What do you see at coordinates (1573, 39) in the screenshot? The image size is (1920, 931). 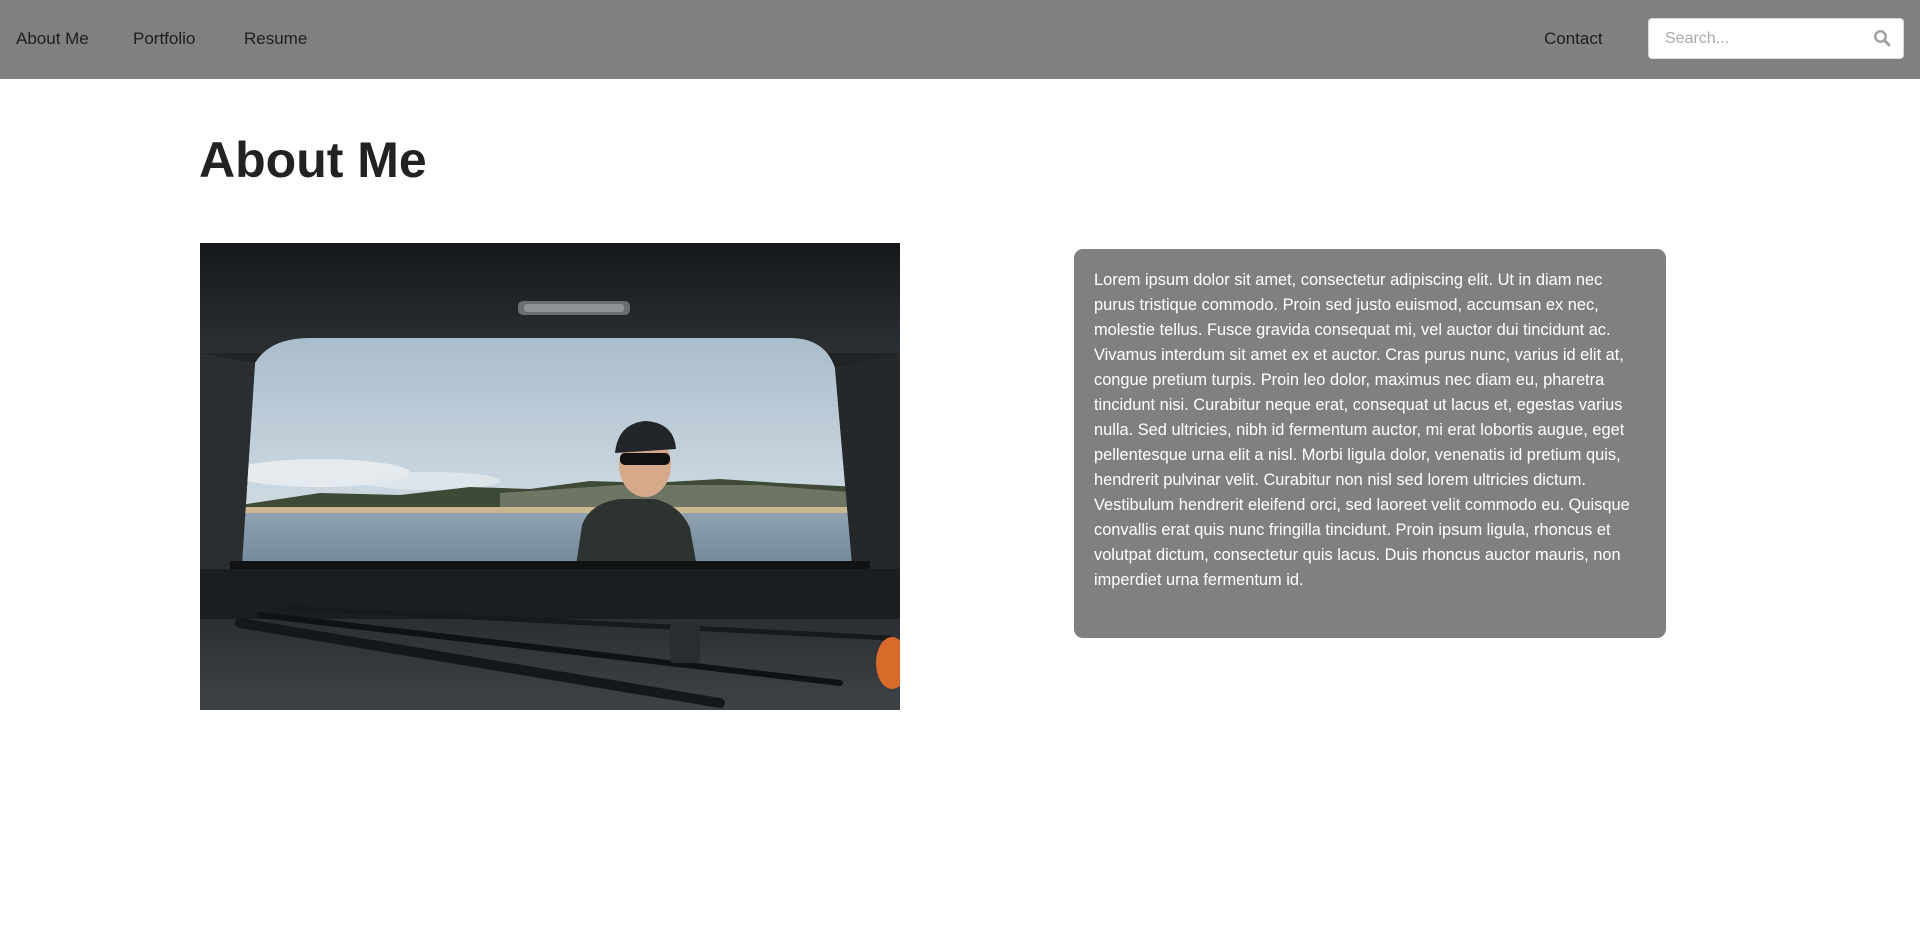 I see `nav-link-contact: Contact` at bounding box center [1573, 39].